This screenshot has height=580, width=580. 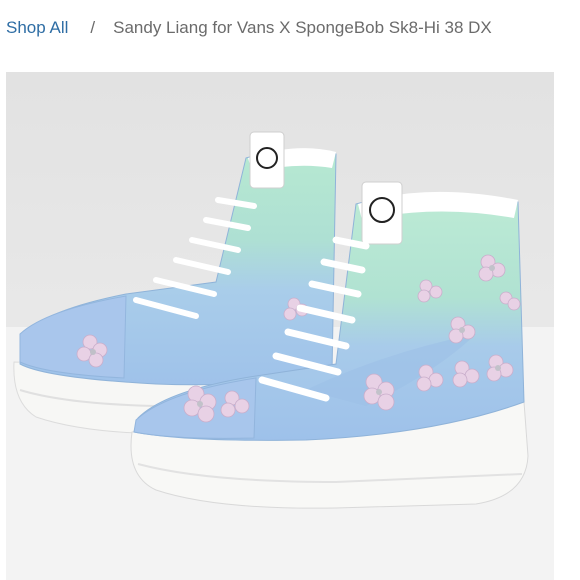 What do you see at coordinates (37, 28) in the screenshot?
I see `breadcrumb-shop-all-link: Shop All` at bounding box center [37, 28].